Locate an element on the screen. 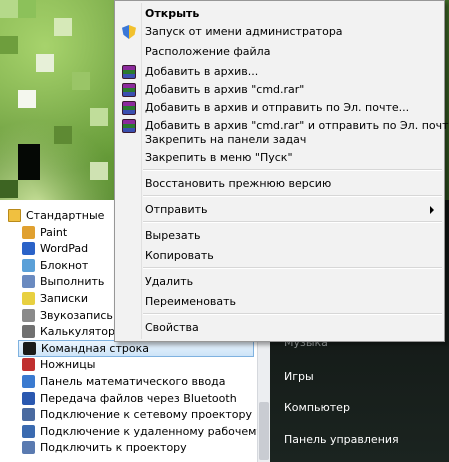 This screenshot has height=462, width=449. program-label: Блокнот is located at coordinates (64, 265).